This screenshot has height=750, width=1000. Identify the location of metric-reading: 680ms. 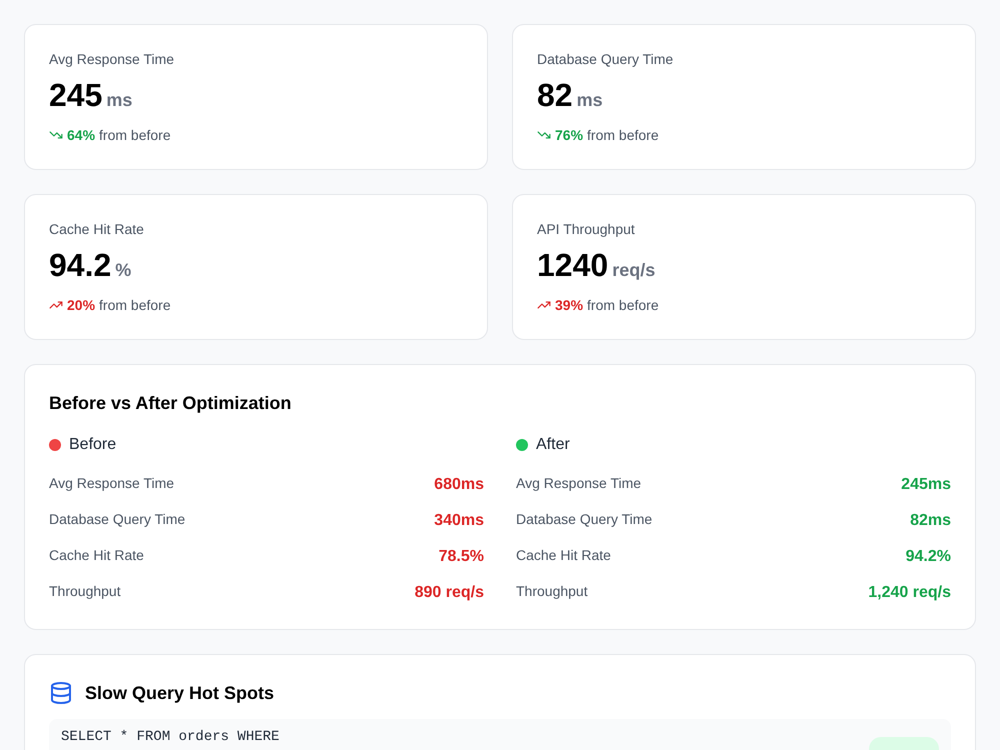
(459, 485).